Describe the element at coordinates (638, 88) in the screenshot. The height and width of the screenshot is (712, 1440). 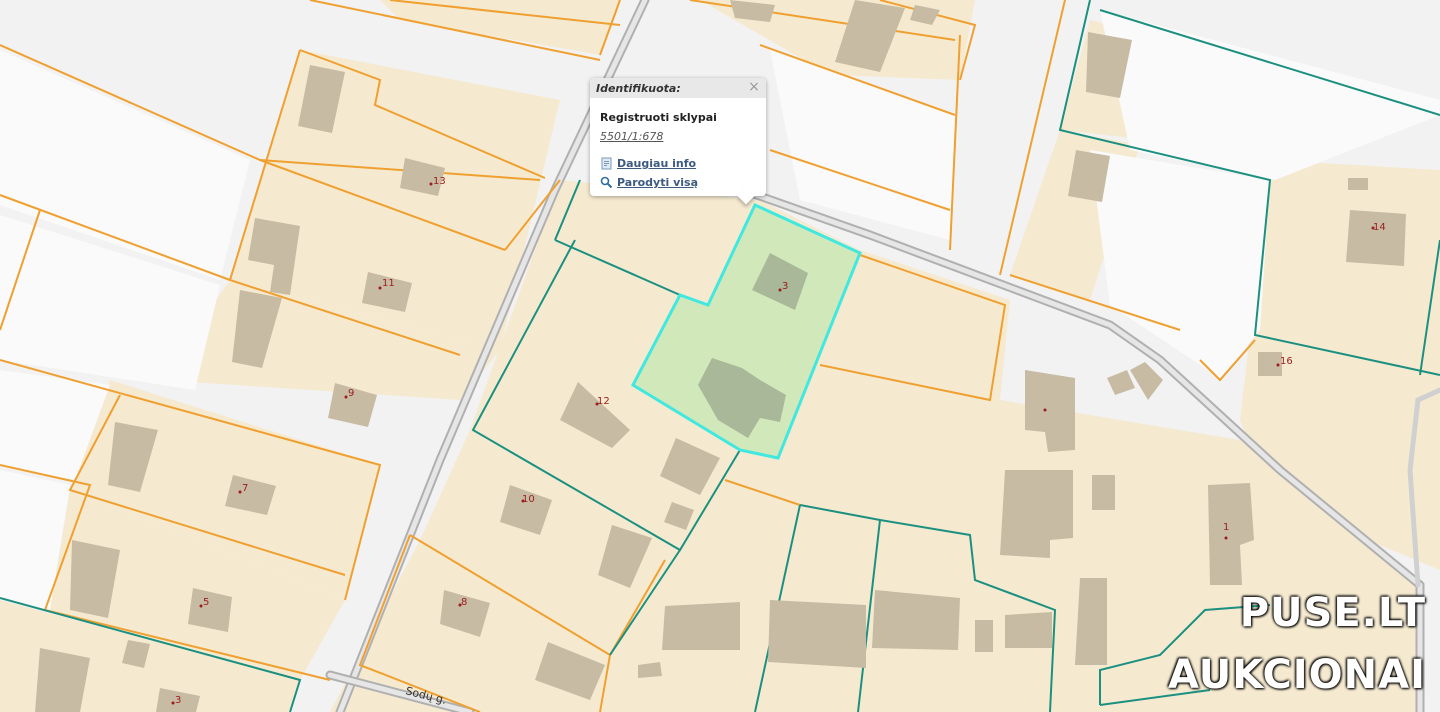
I see `popup-title: Identifikuota:` at that location.